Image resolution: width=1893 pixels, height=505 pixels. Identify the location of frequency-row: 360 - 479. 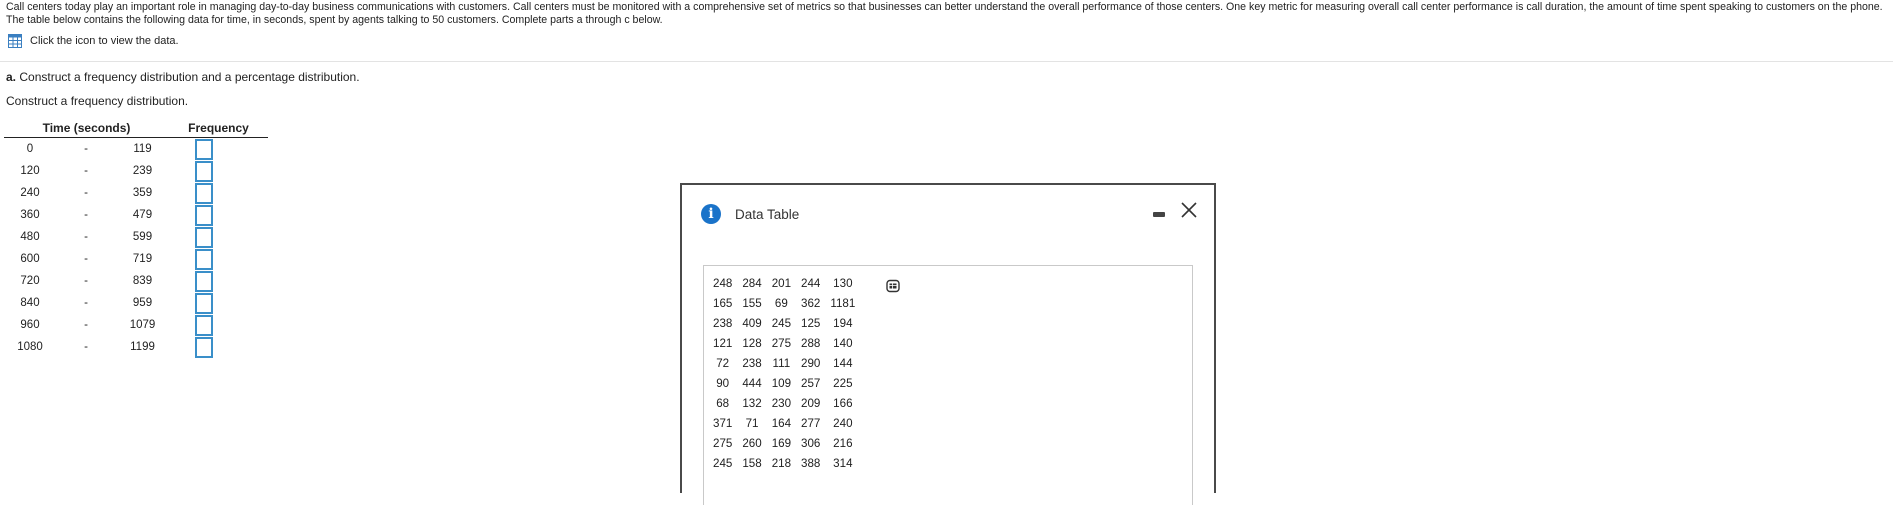
(136, 215).